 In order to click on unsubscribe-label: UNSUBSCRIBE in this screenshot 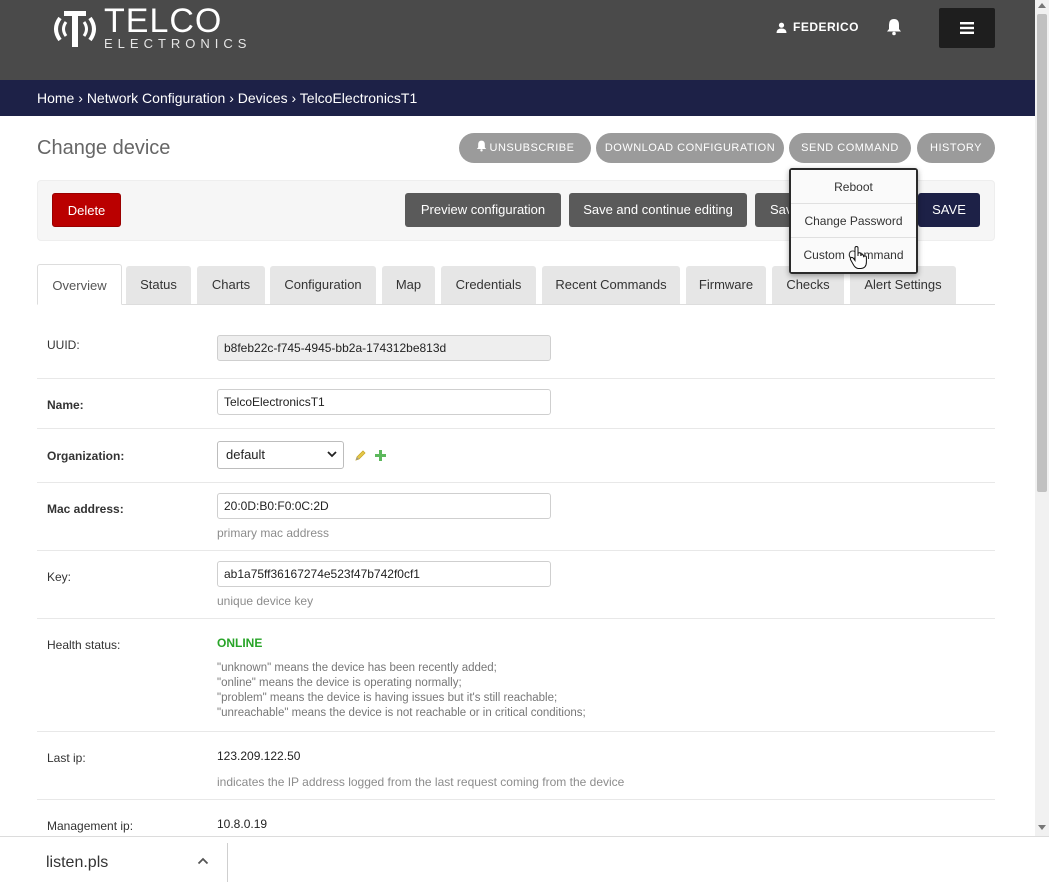, I will do `click(532, 148)`.